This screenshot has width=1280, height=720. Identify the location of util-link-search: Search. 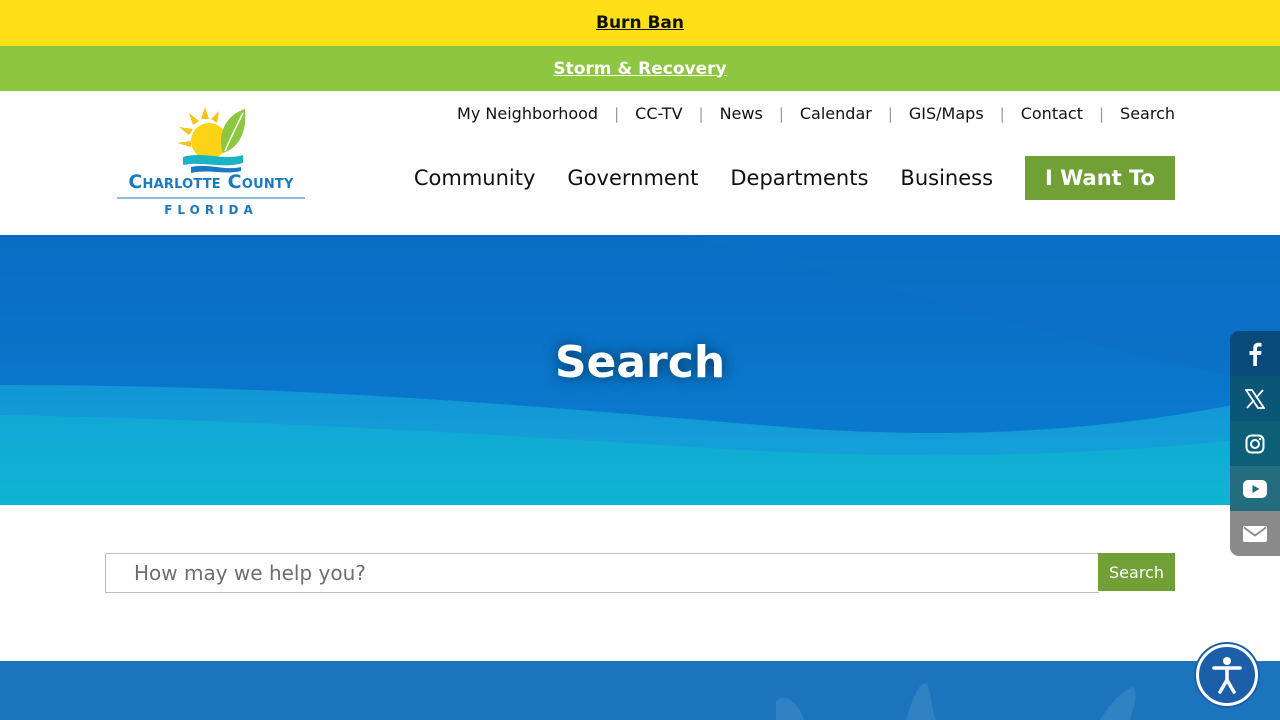
(1147, 113).